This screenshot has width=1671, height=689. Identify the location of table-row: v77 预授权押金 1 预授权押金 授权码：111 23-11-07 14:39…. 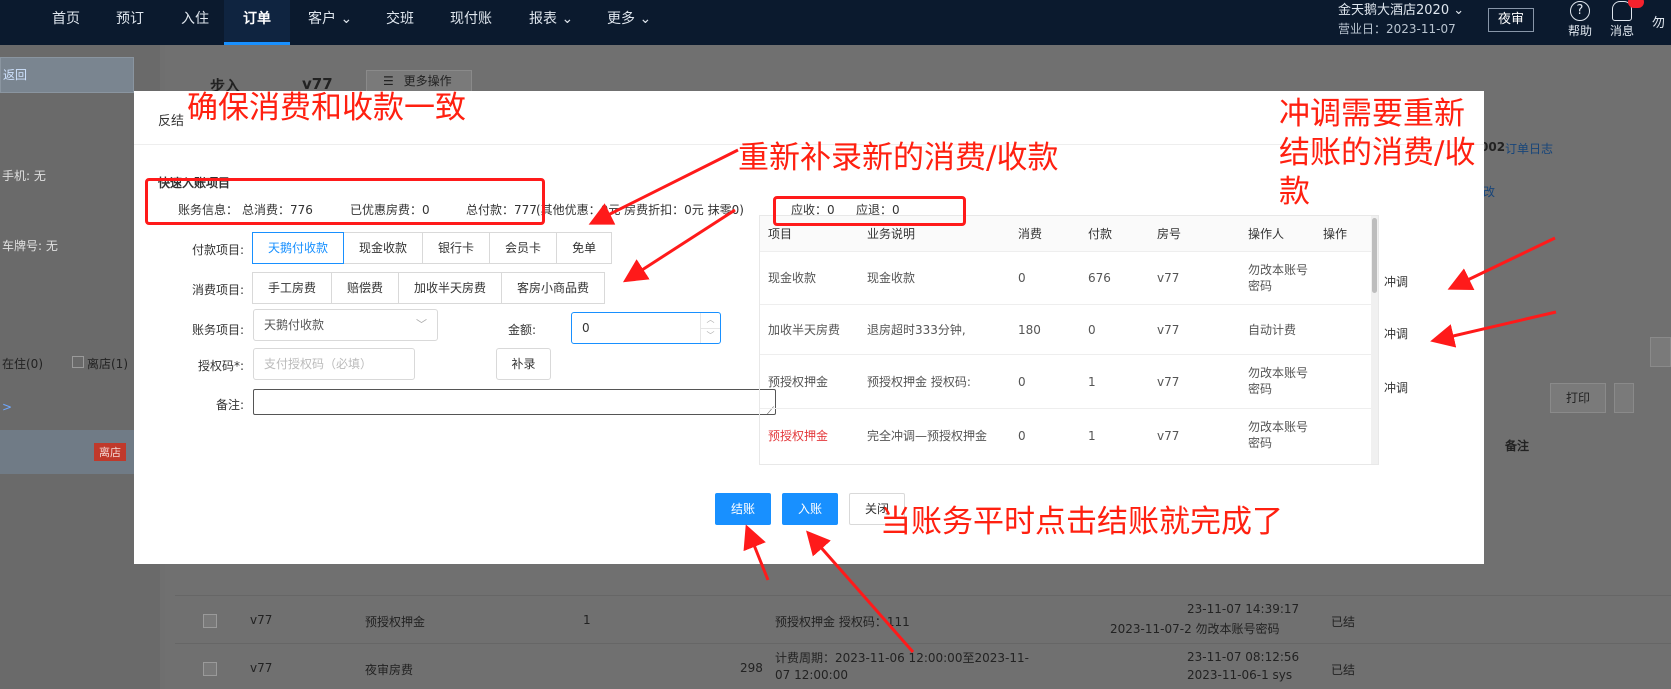
(923, 619).